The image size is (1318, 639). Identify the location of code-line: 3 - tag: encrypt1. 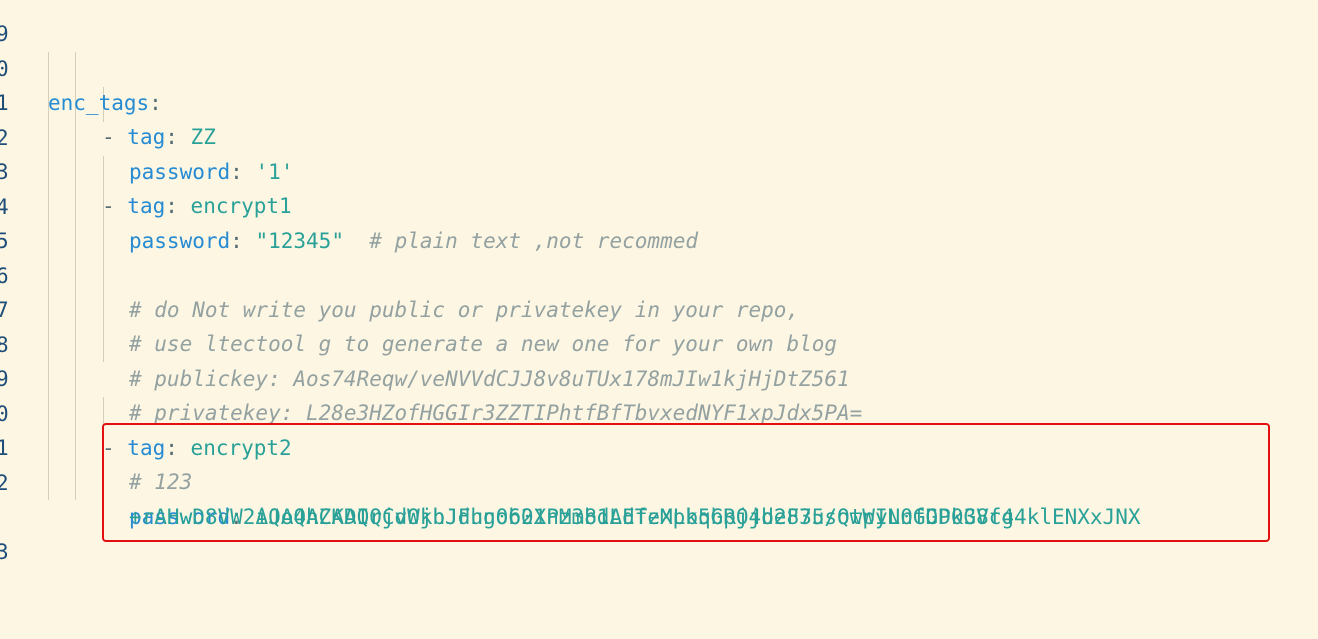
(146, 169).